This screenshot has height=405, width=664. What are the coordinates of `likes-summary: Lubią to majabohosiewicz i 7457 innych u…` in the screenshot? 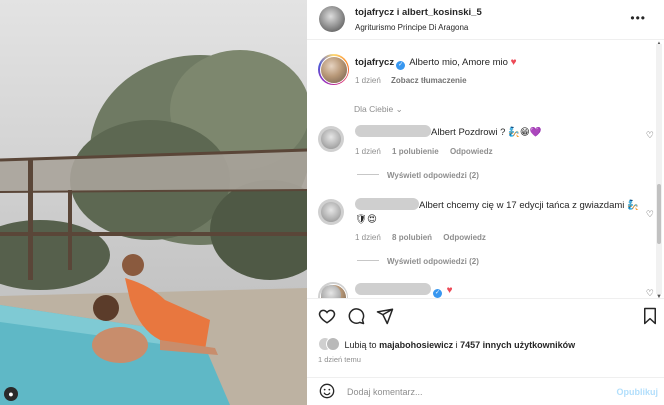 It's located at (446, 344).